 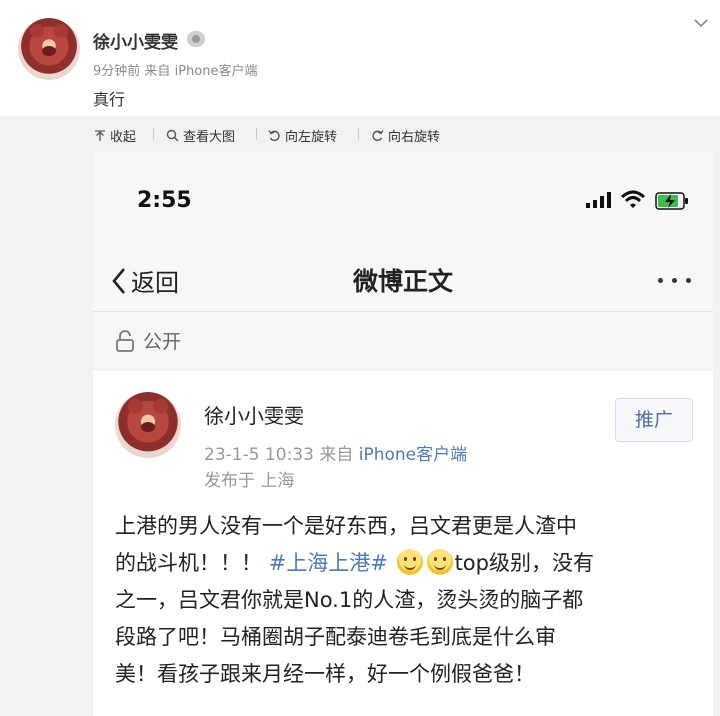 What do you see at coordinates (259, 455) in the screenshot?
I see `card-date: 23-1-5 10:33` at bounding box center [259, 455].